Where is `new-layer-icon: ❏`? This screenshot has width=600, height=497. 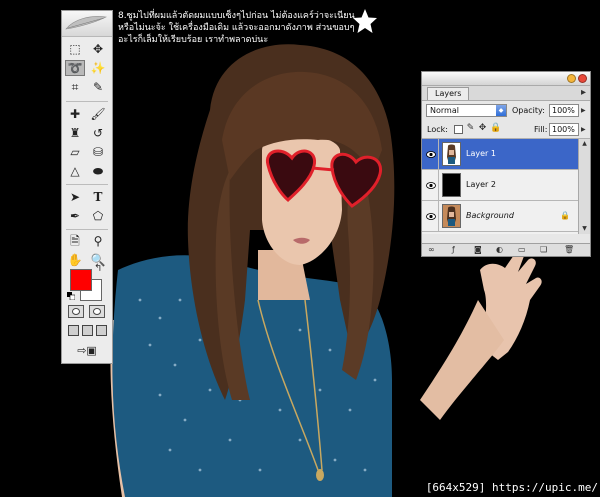
new-layer-icon: ❏ is located at coordinates (543, 250).